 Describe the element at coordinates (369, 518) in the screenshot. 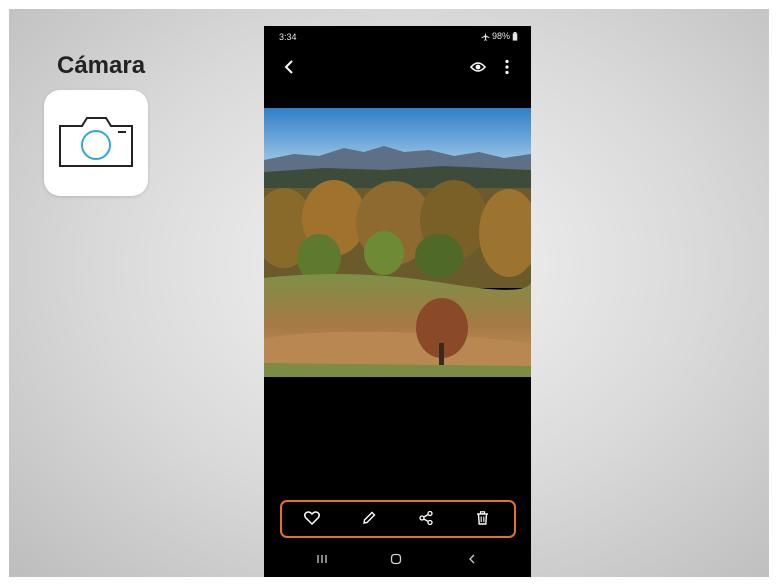

I see `edit-pencil-icon` at that location.